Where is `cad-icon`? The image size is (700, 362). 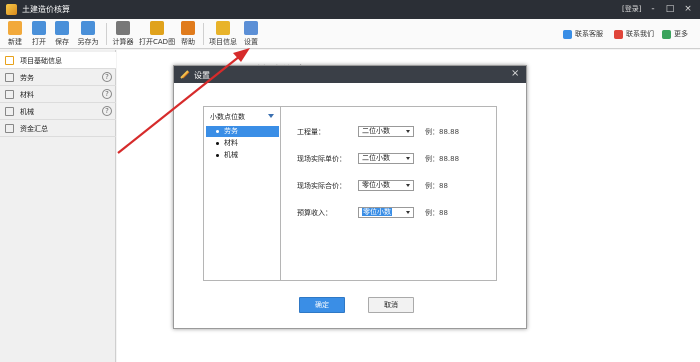 cad-icon is located at coordinates (157, 28).